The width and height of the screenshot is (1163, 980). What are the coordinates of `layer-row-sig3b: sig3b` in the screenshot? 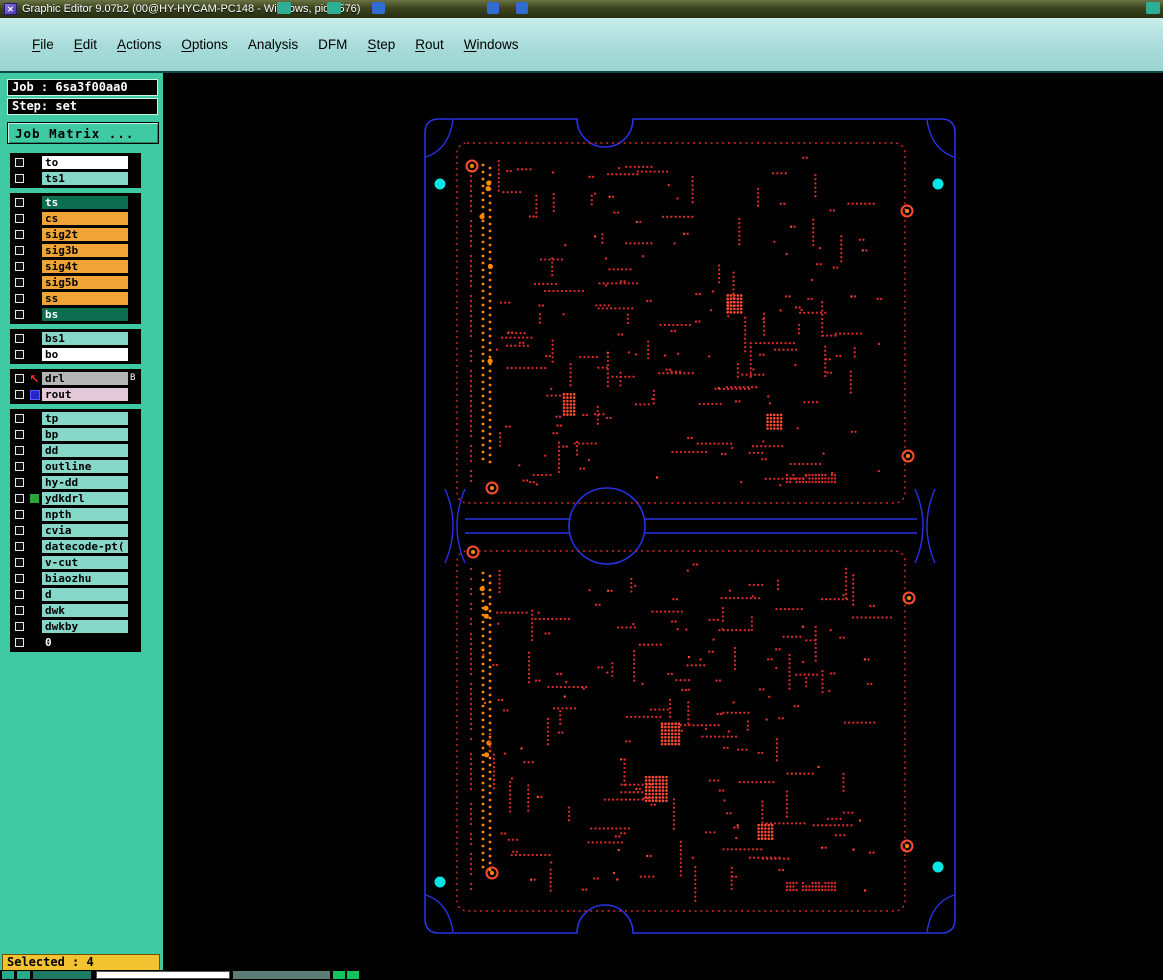 It's located at (75, 250).